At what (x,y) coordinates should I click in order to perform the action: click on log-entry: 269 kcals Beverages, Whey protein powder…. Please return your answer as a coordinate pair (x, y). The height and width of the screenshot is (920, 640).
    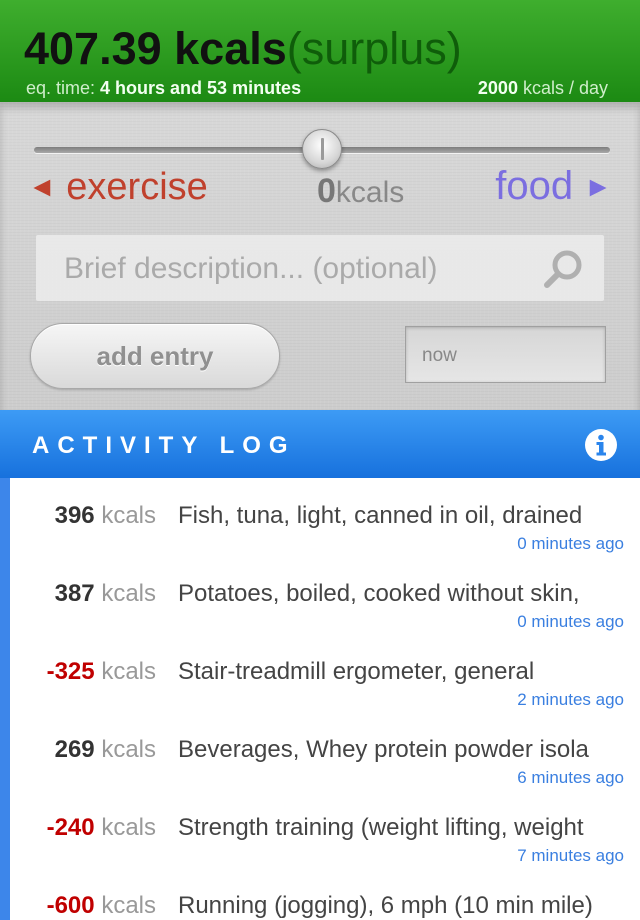
    Looking at the image, I should click on (325, 751).